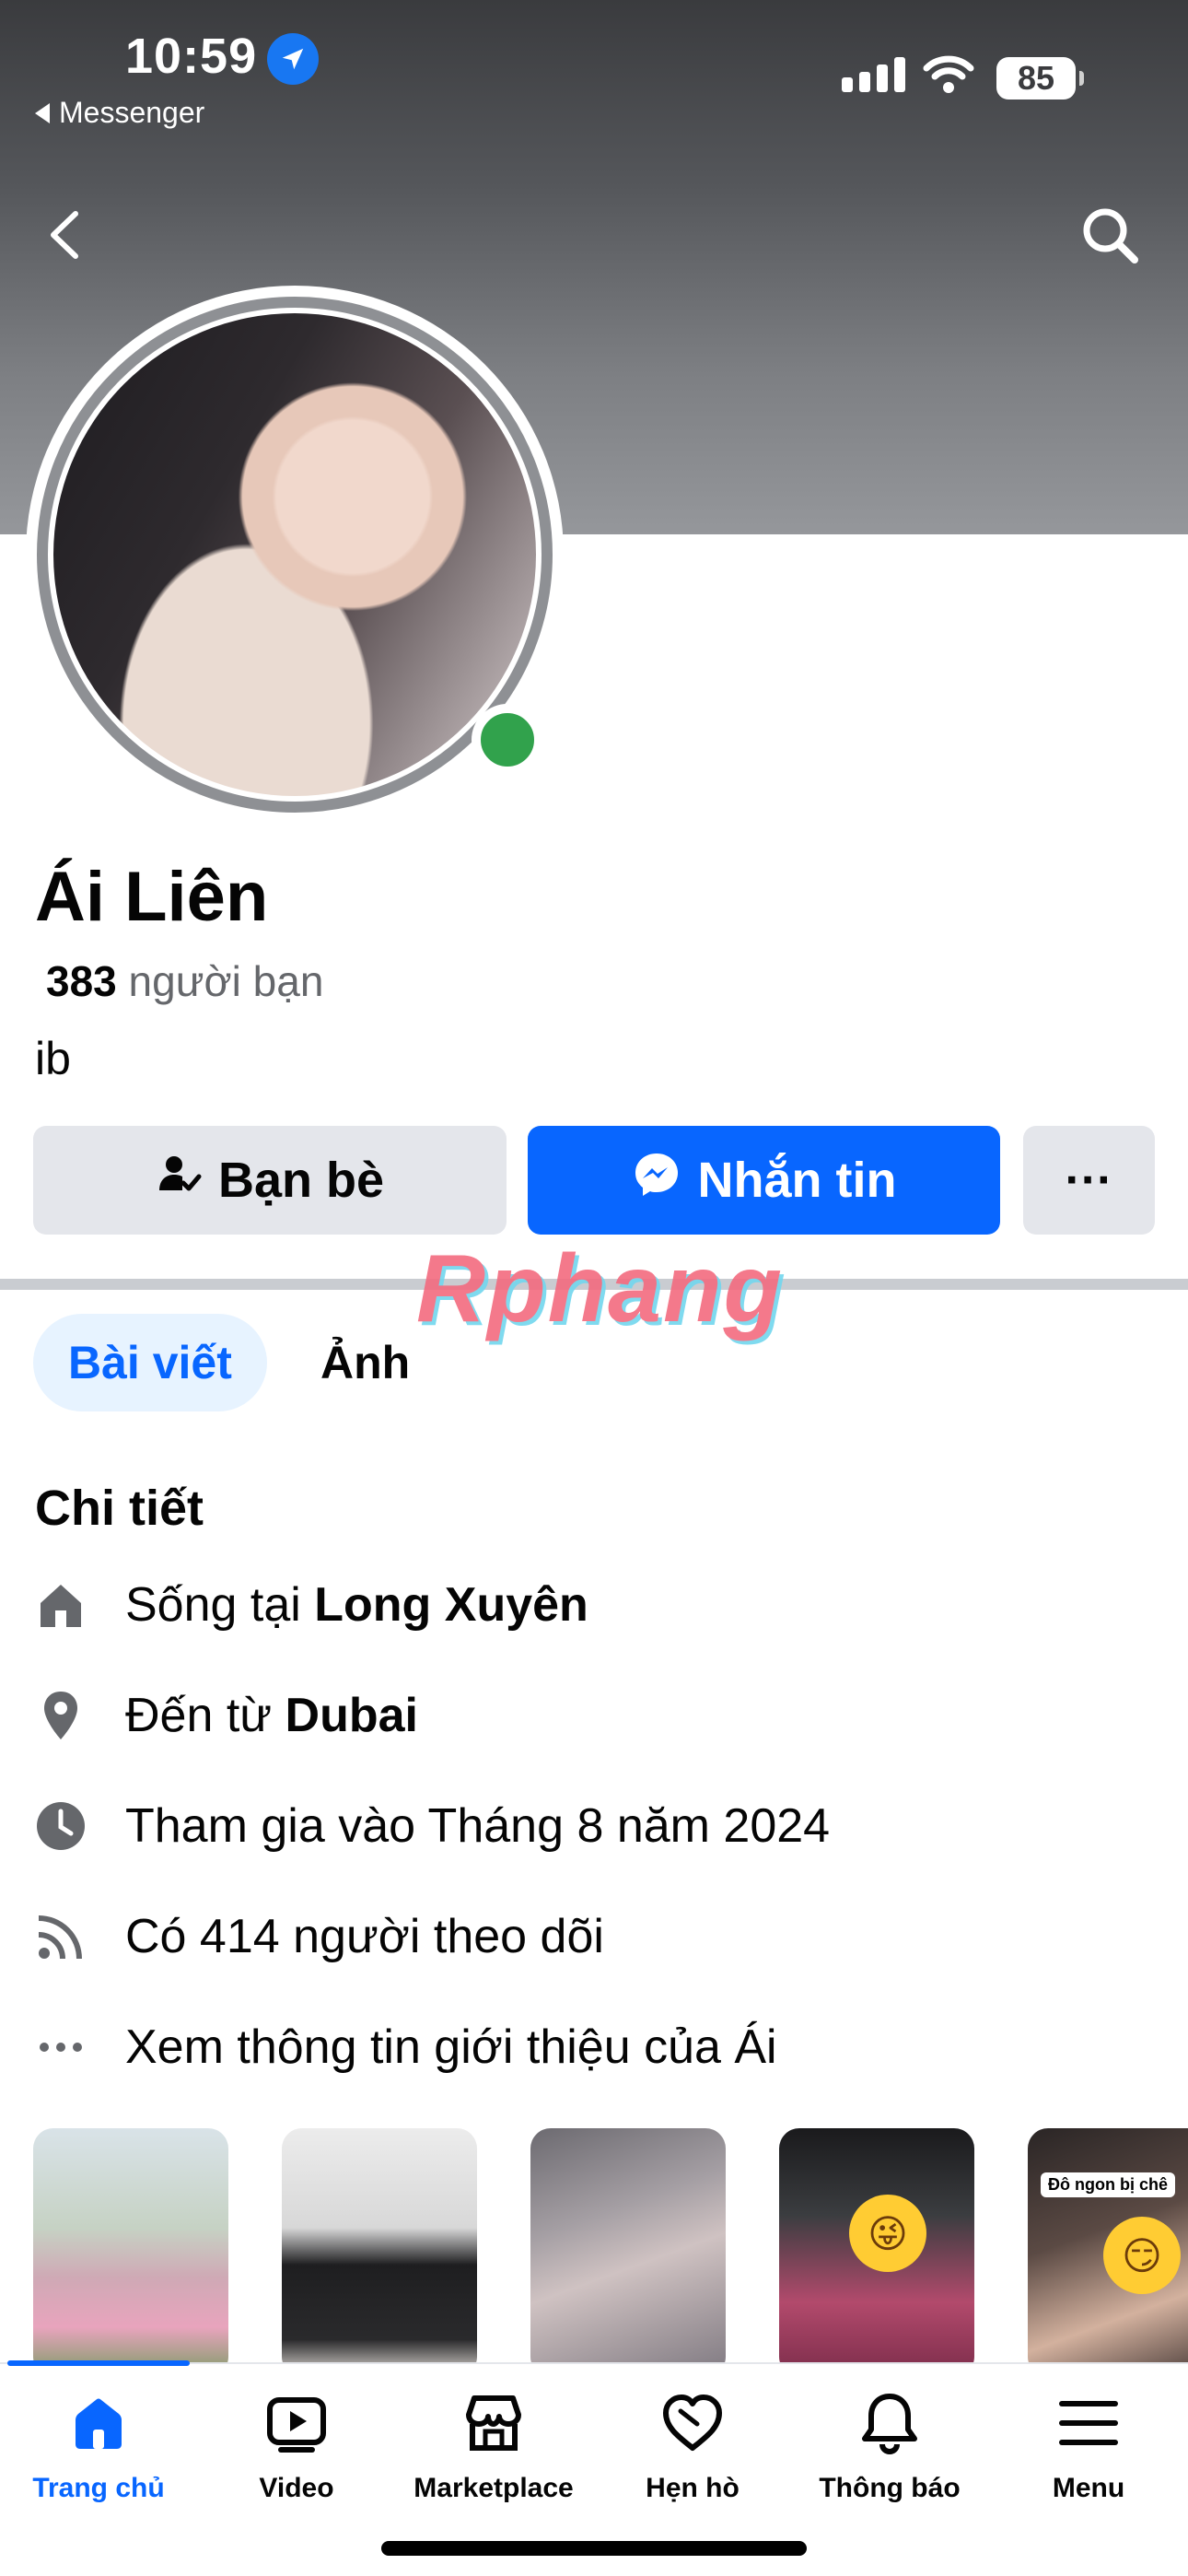 The height and width of the screenshot is (2576, 1188). Describe the element at coordinates (81, 981) in the screenshot. I see `friends-count-number: 383` at that location.